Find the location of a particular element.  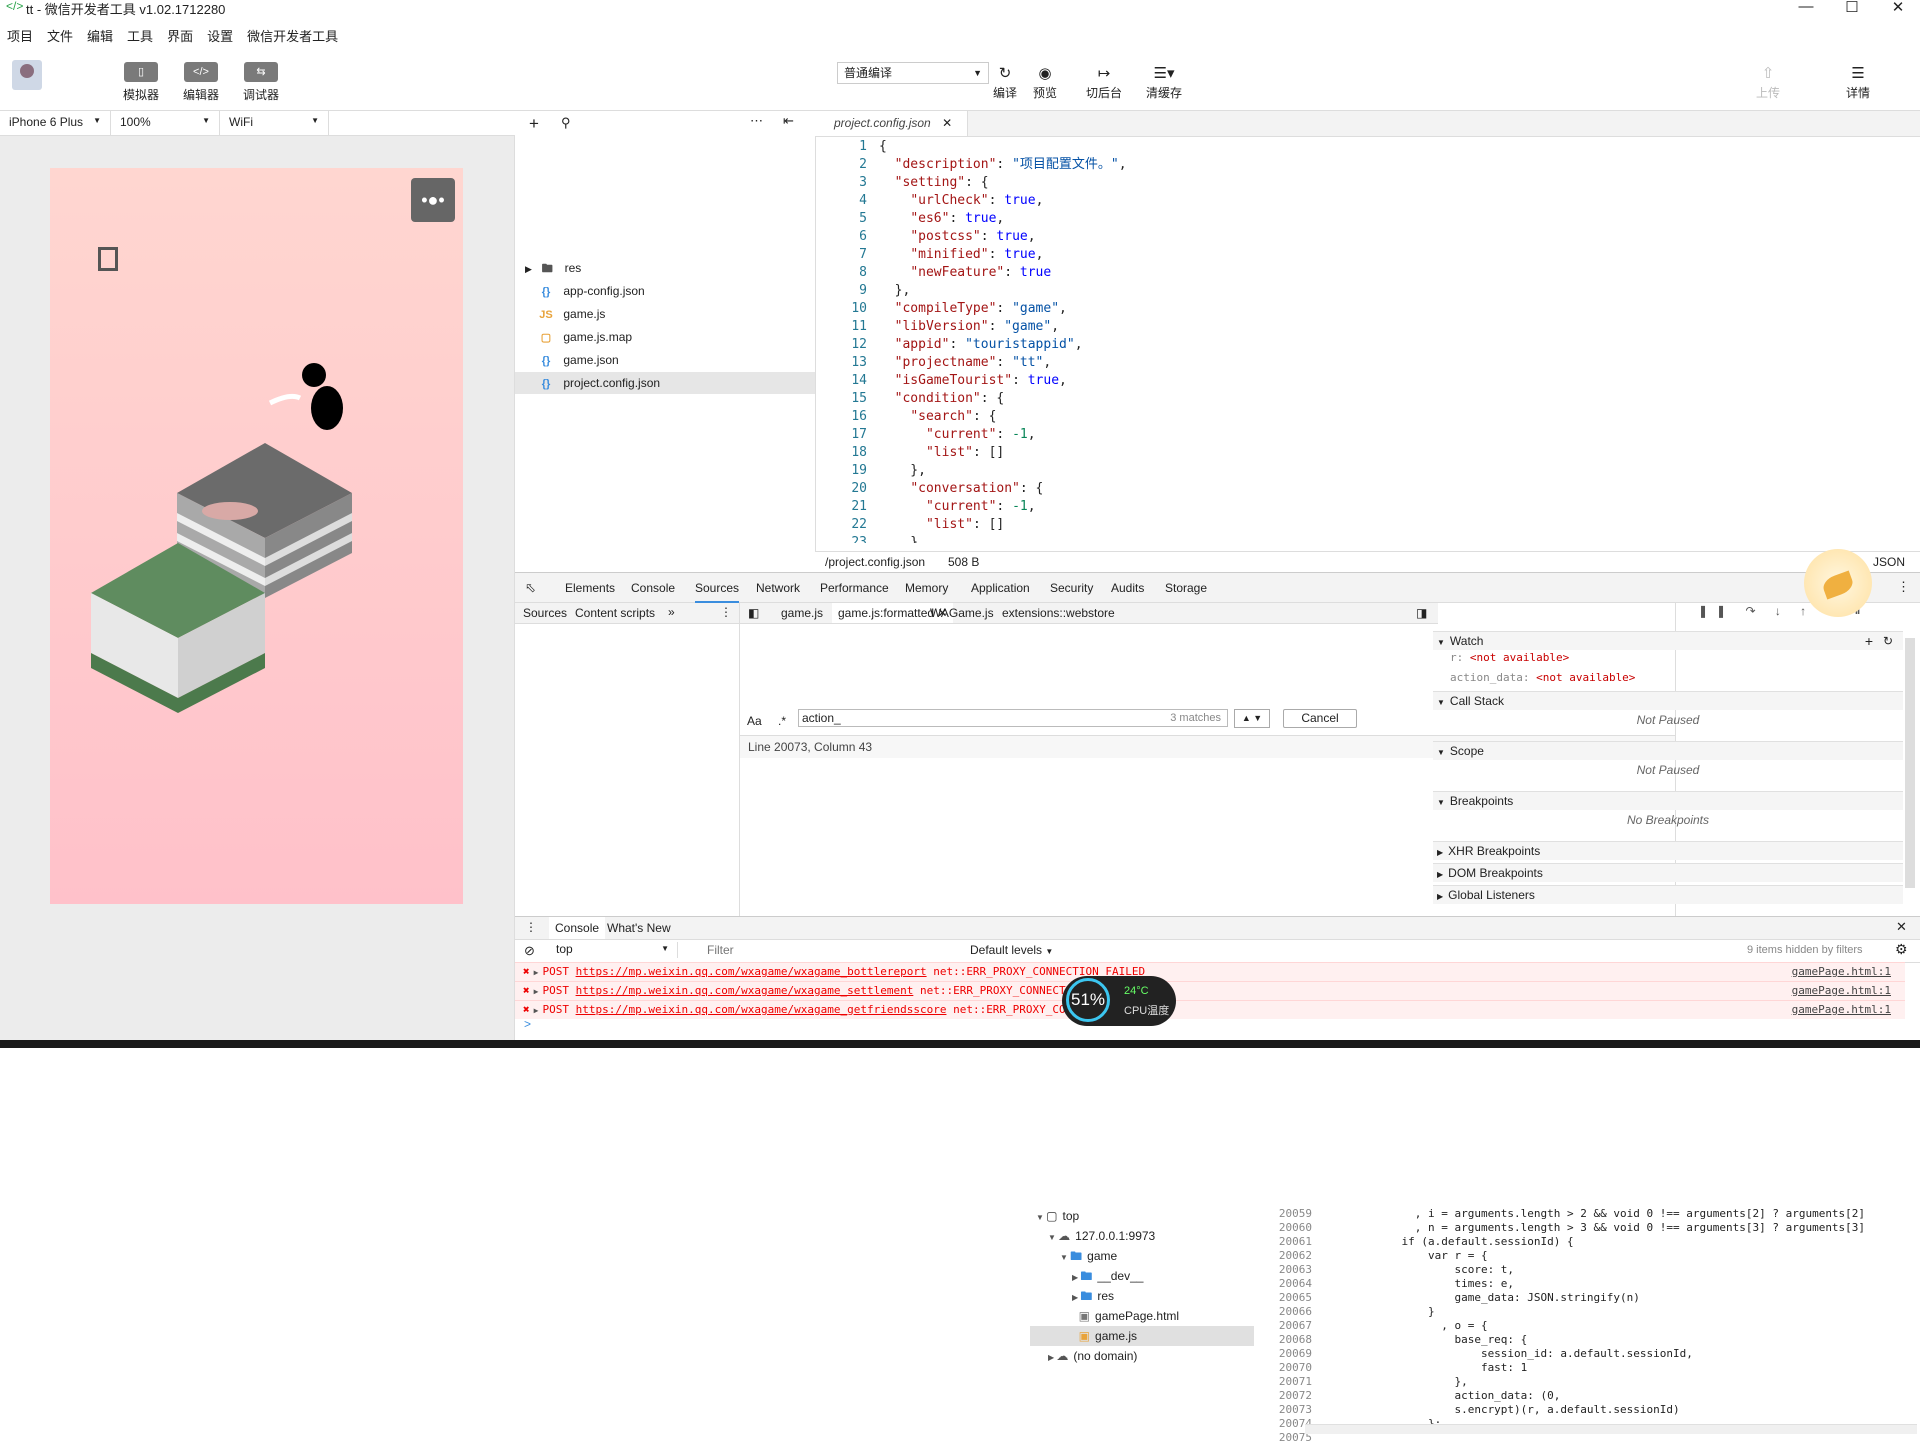

tab-performance: Performance is located at coordinates (854, 588).